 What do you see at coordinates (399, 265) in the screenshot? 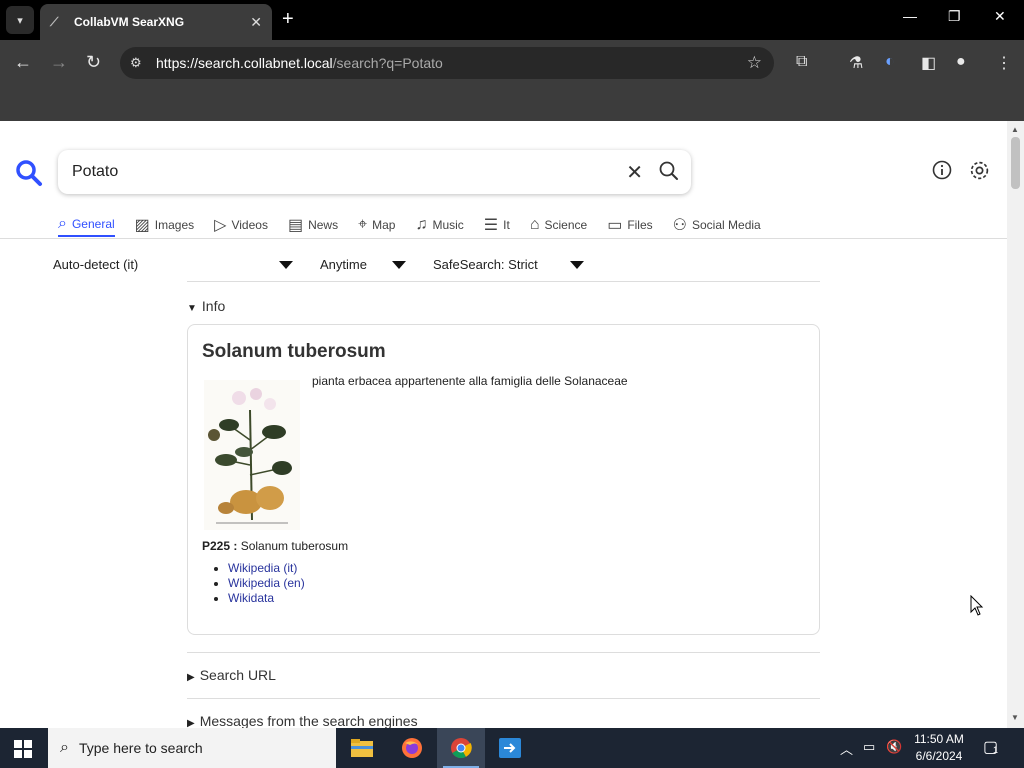
I see `time-dropdown-icon` at bounding box center [399, 265].